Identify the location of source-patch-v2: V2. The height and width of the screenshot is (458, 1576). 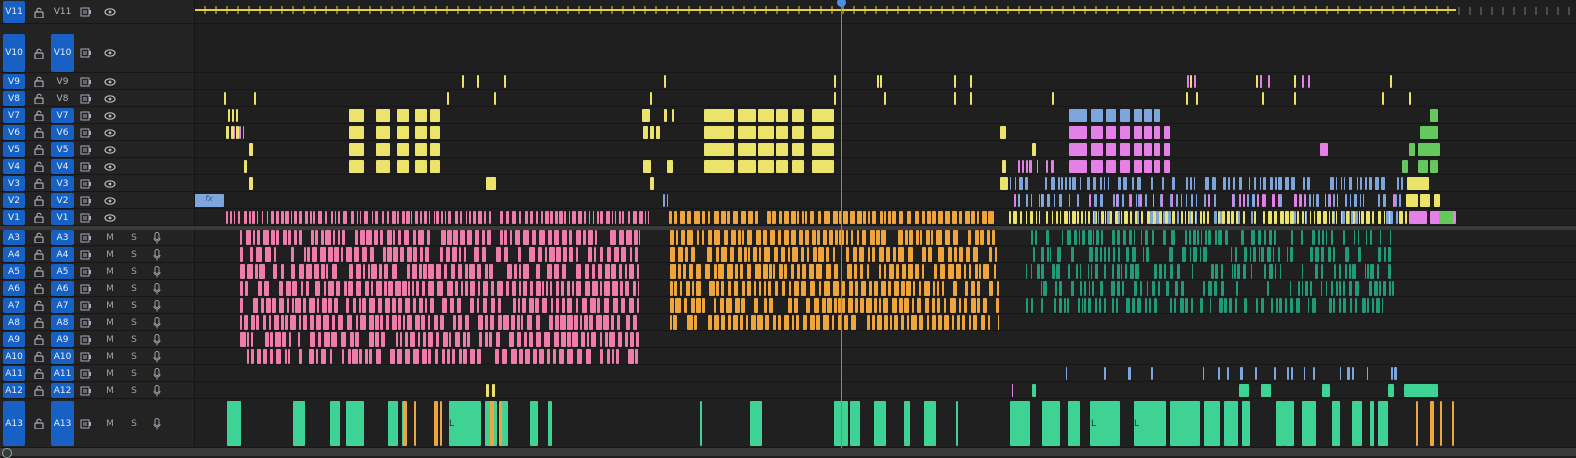
(14, 200).